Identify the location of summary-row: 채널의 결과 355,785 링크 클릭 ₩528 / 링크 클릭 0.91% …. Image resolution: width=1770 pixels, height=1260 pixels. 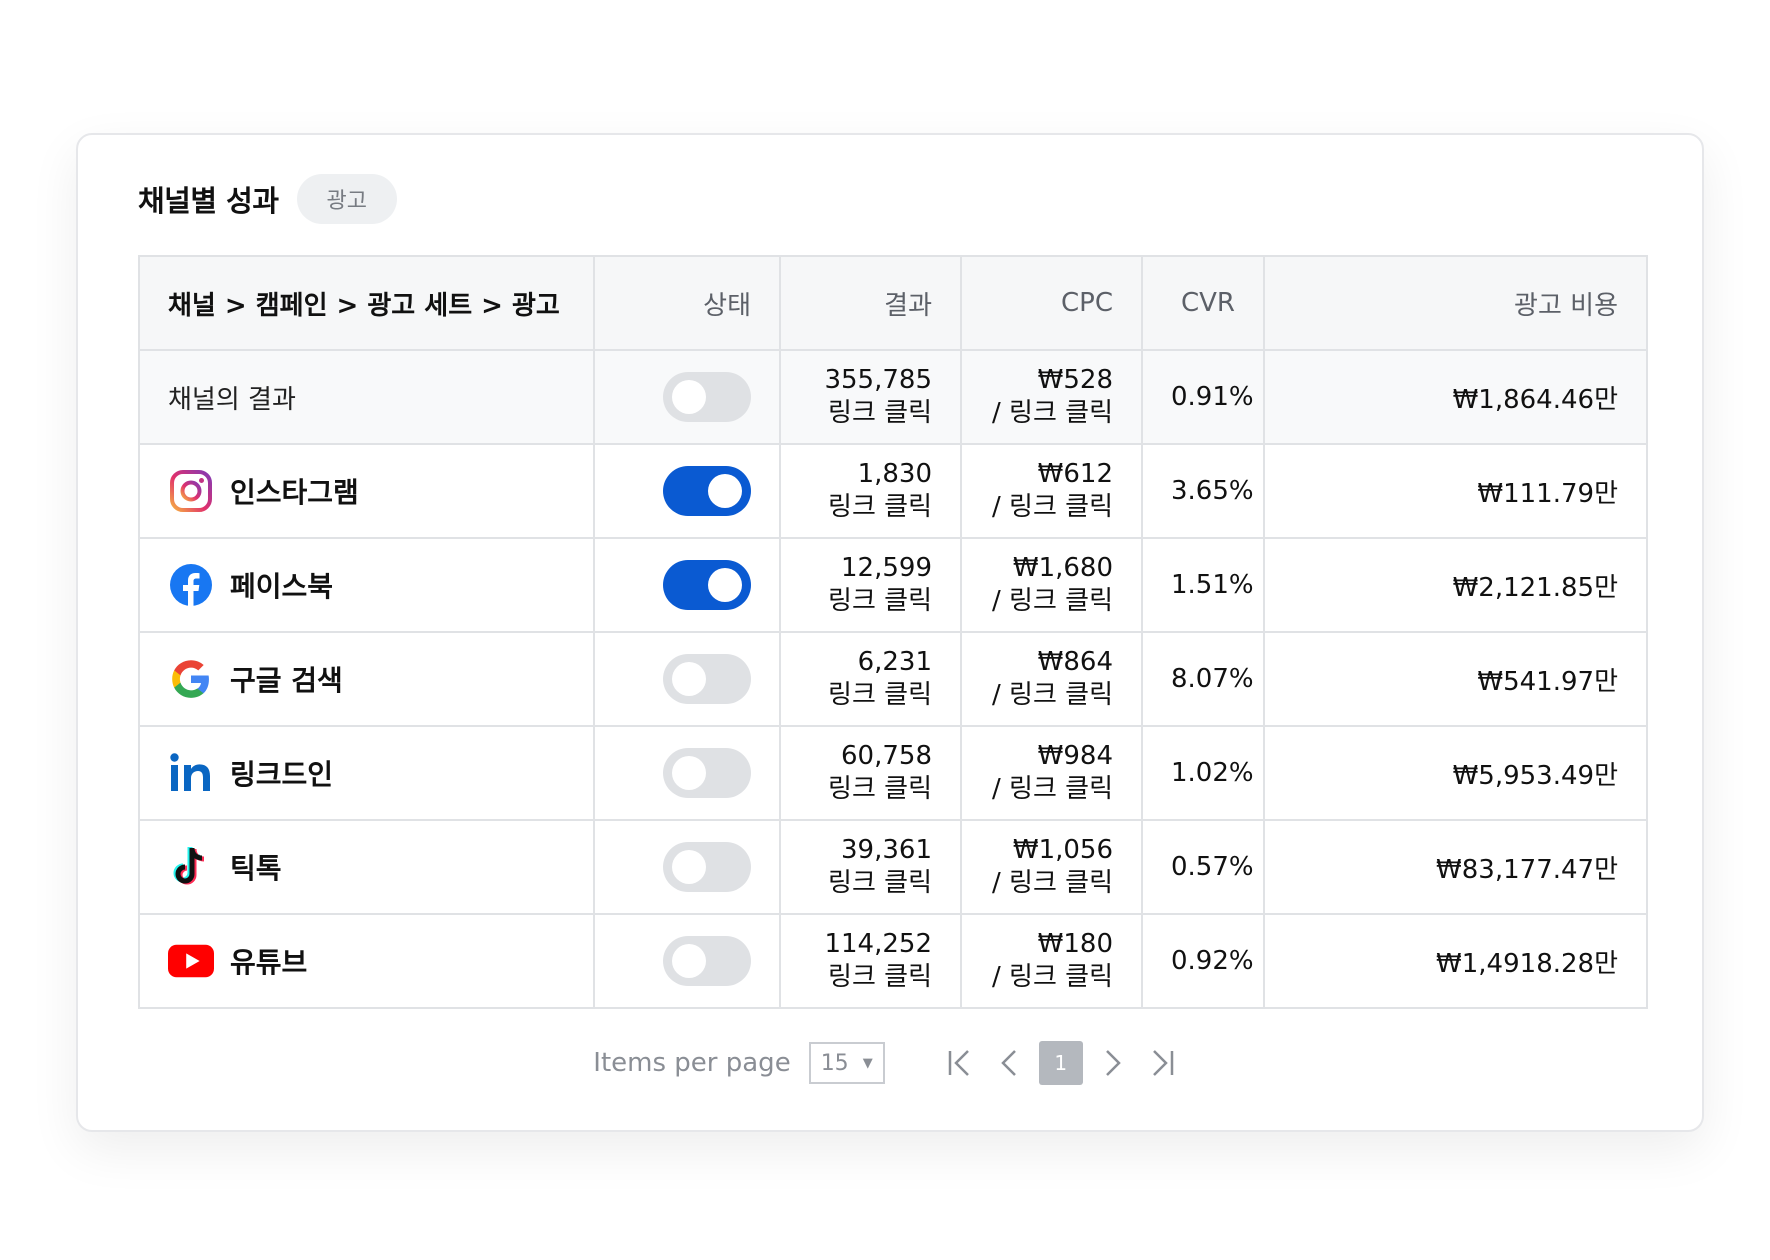
(893, 397).